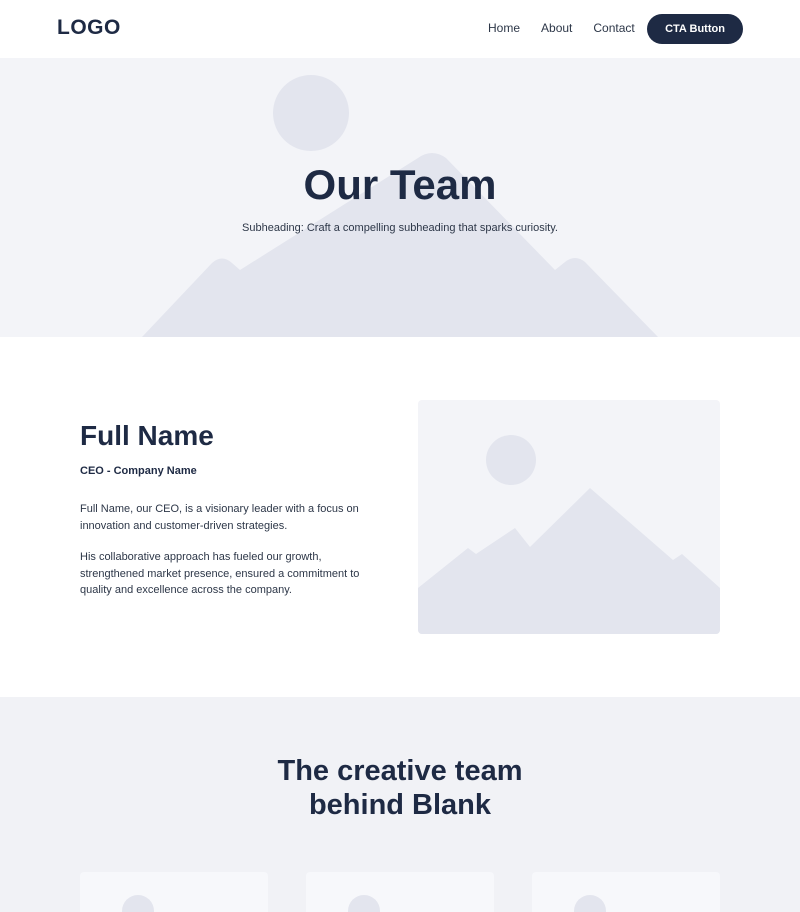 This screenshot has width=800, height=912. Describe the element at coordinates (556, 28) in the screenshot. I see `nav-link-about: About` at that location.